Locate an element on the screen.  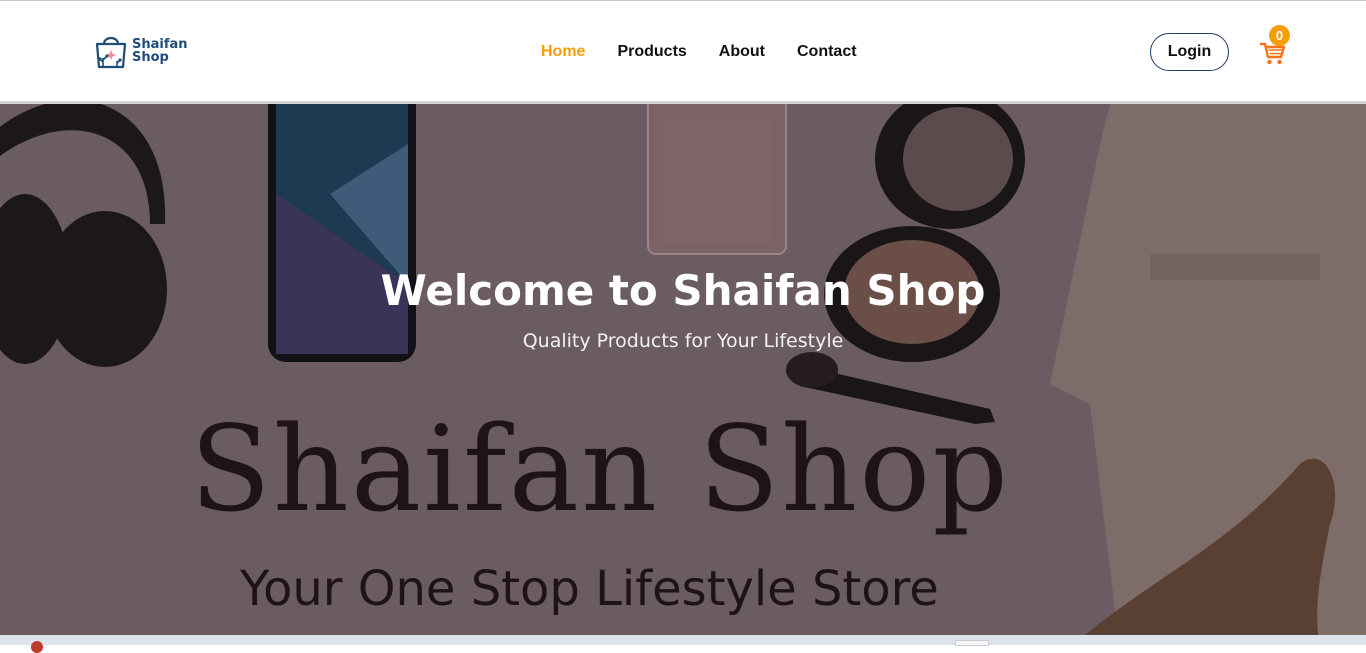
brand-name-line2: Shop is located at coordinates (150, 57).